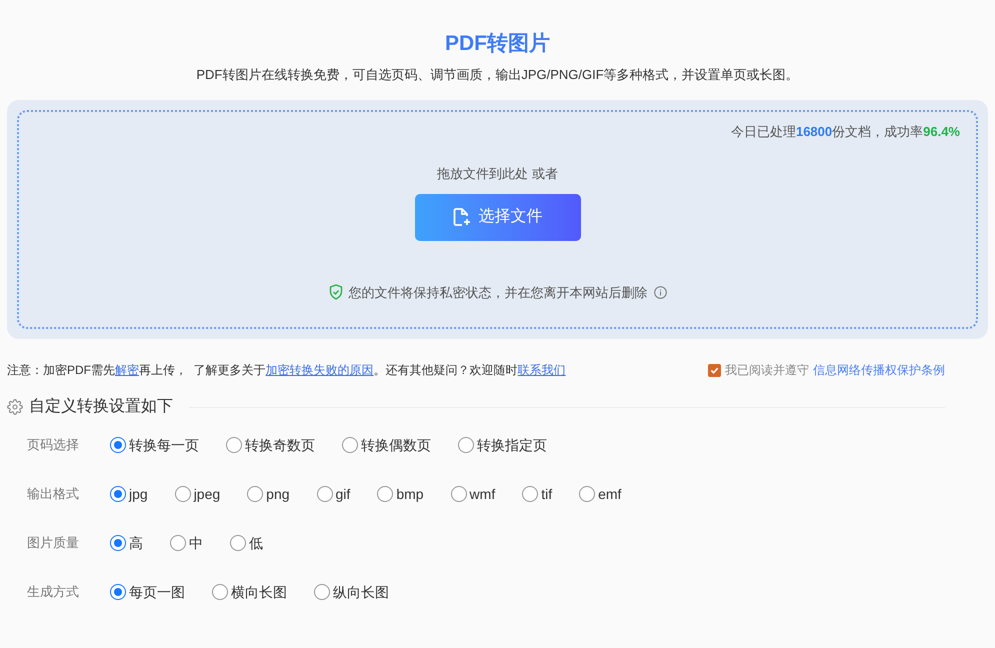  What do you see at coordinates (138, 494) in the screenshot?
I see `option-label: jpg` at bounding box center [138, 494].